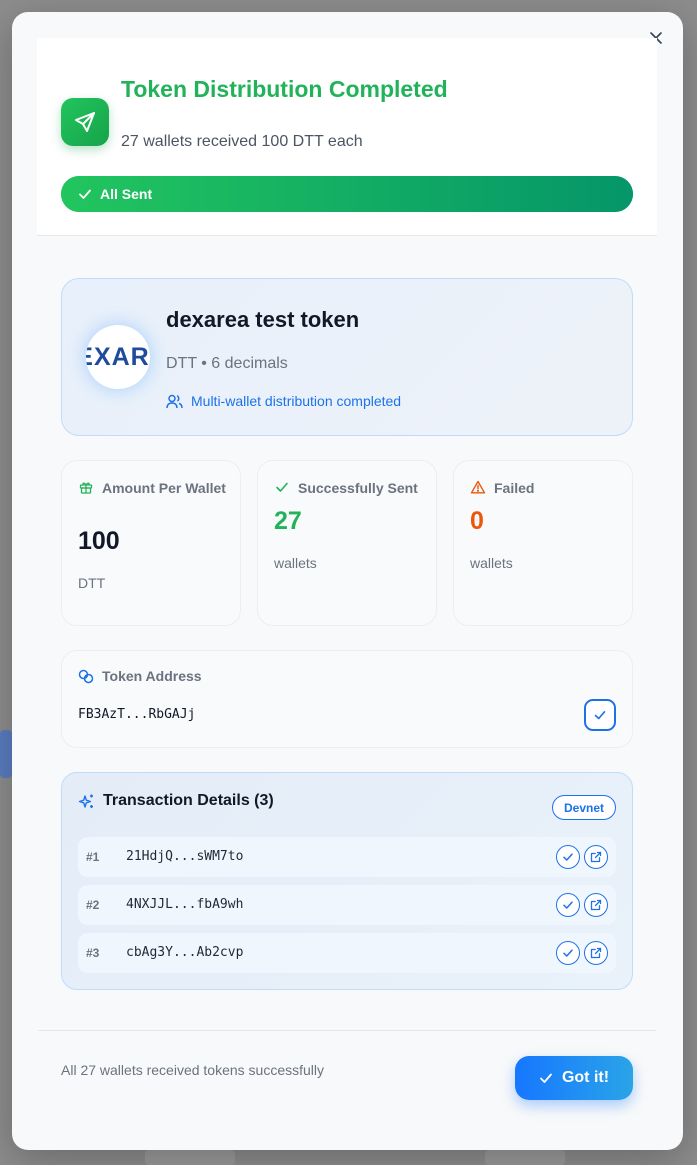  I want to click on sparkles-icon, so click(85, 801).